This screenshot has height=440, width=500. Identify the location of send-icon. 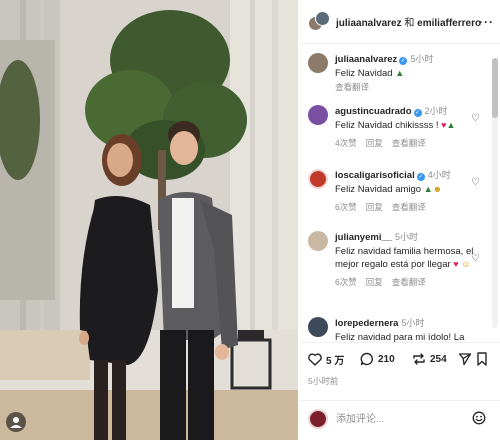
(465, 359).